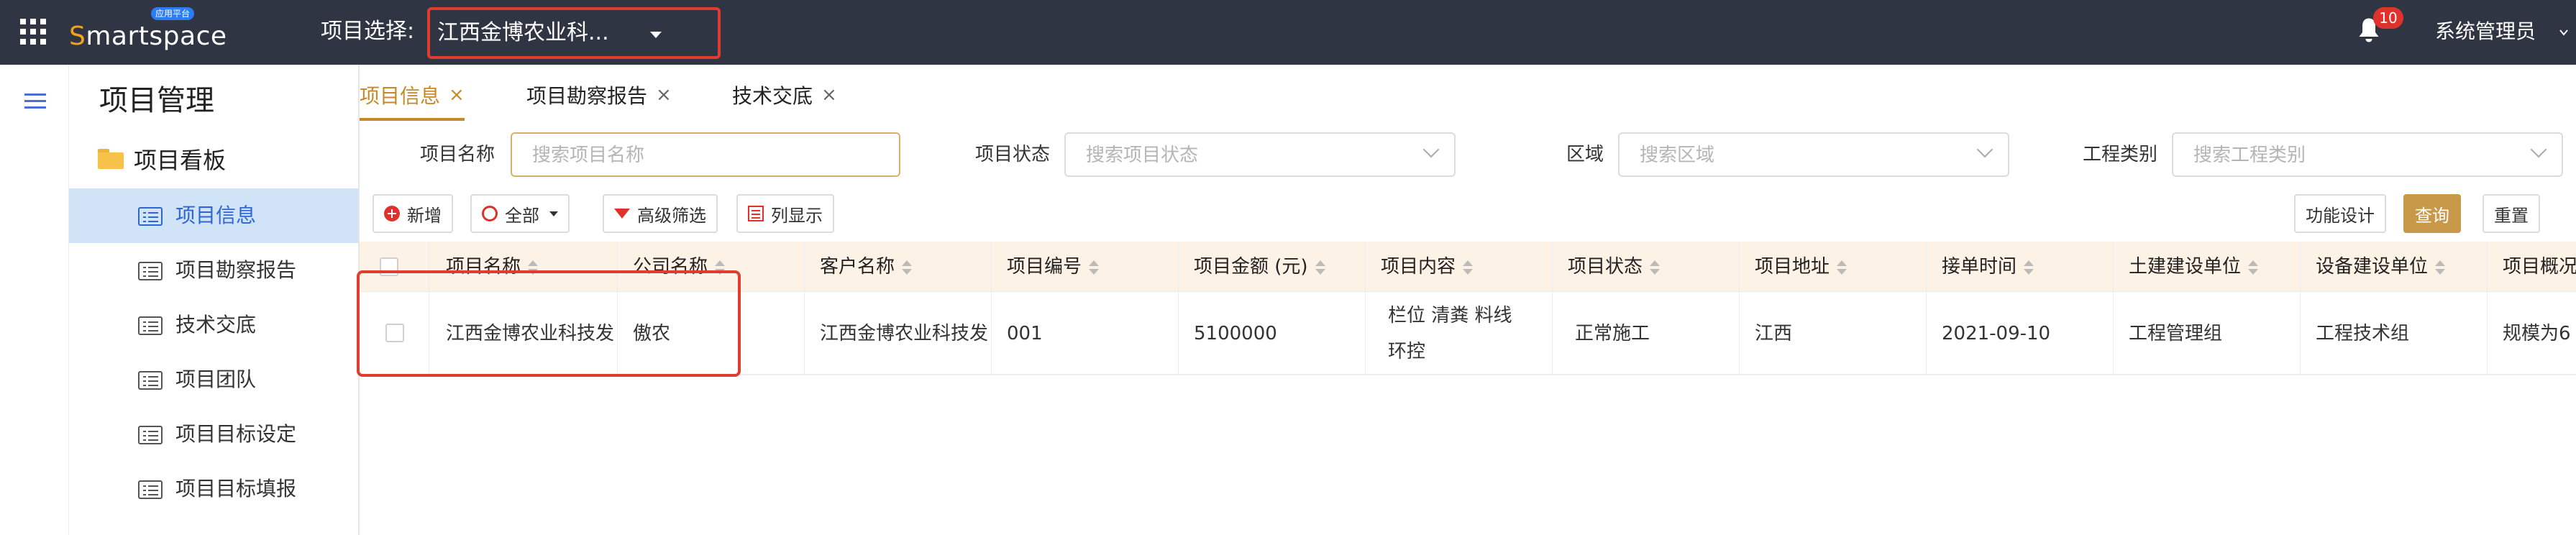  I want to click on sidebar-item-survey-report: 项目勘察报告, so click(213, 270).